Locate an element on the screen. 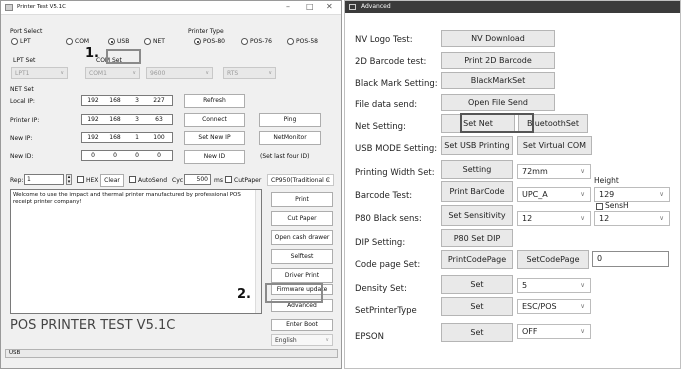  print-width-select: 72mm is located at coordinates (554, 171).